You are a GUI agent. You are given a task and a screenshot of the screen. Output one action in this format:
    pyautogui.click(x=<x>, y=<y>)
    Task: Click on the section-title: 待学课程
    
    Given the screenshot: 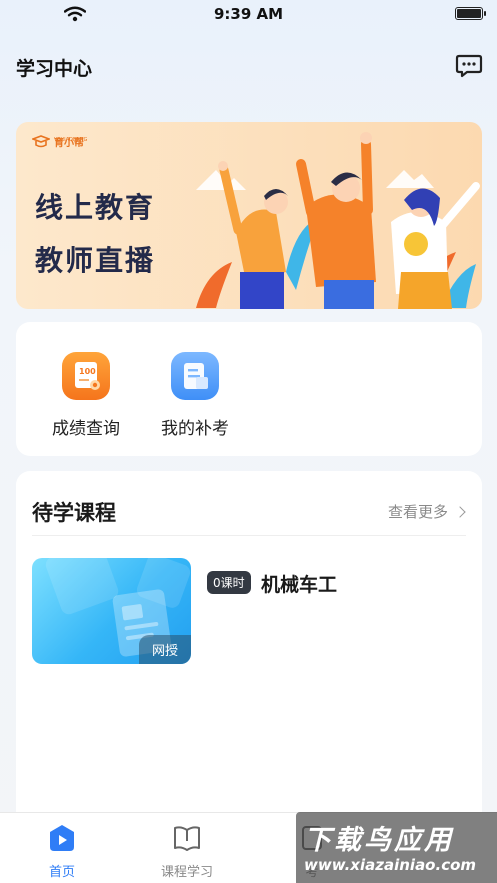 What is the action you would take?
    pyautogui.click(x=74, y=513)
    